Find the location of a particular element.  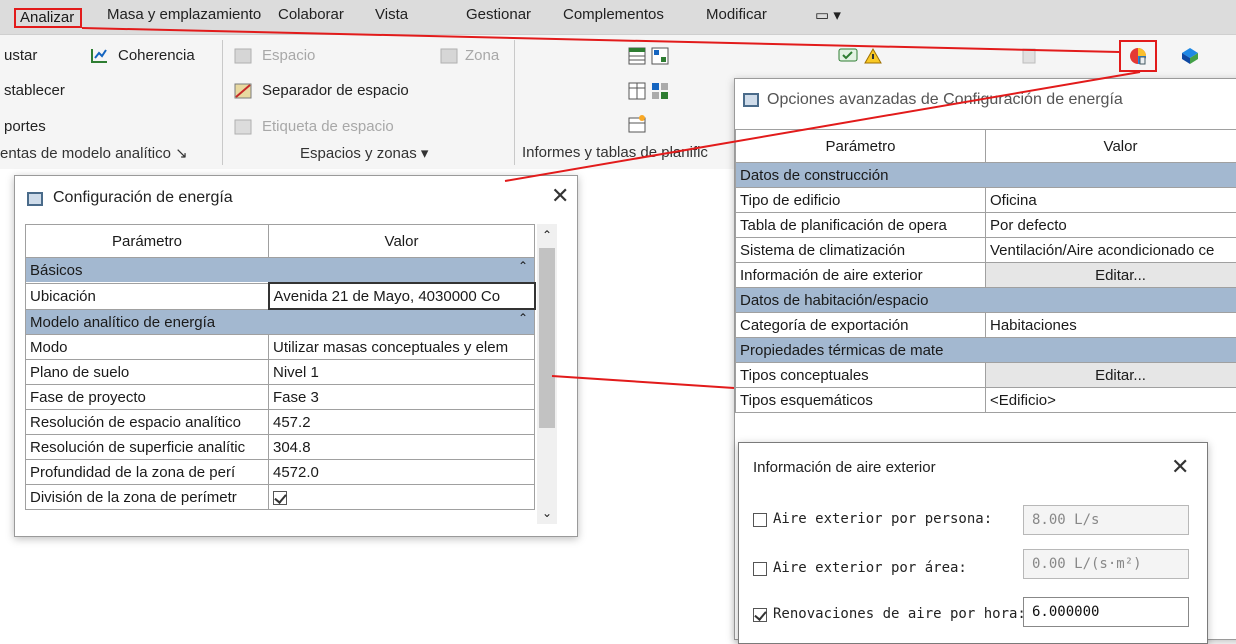

energy-model-icon is located at coordinates (1190, 56).